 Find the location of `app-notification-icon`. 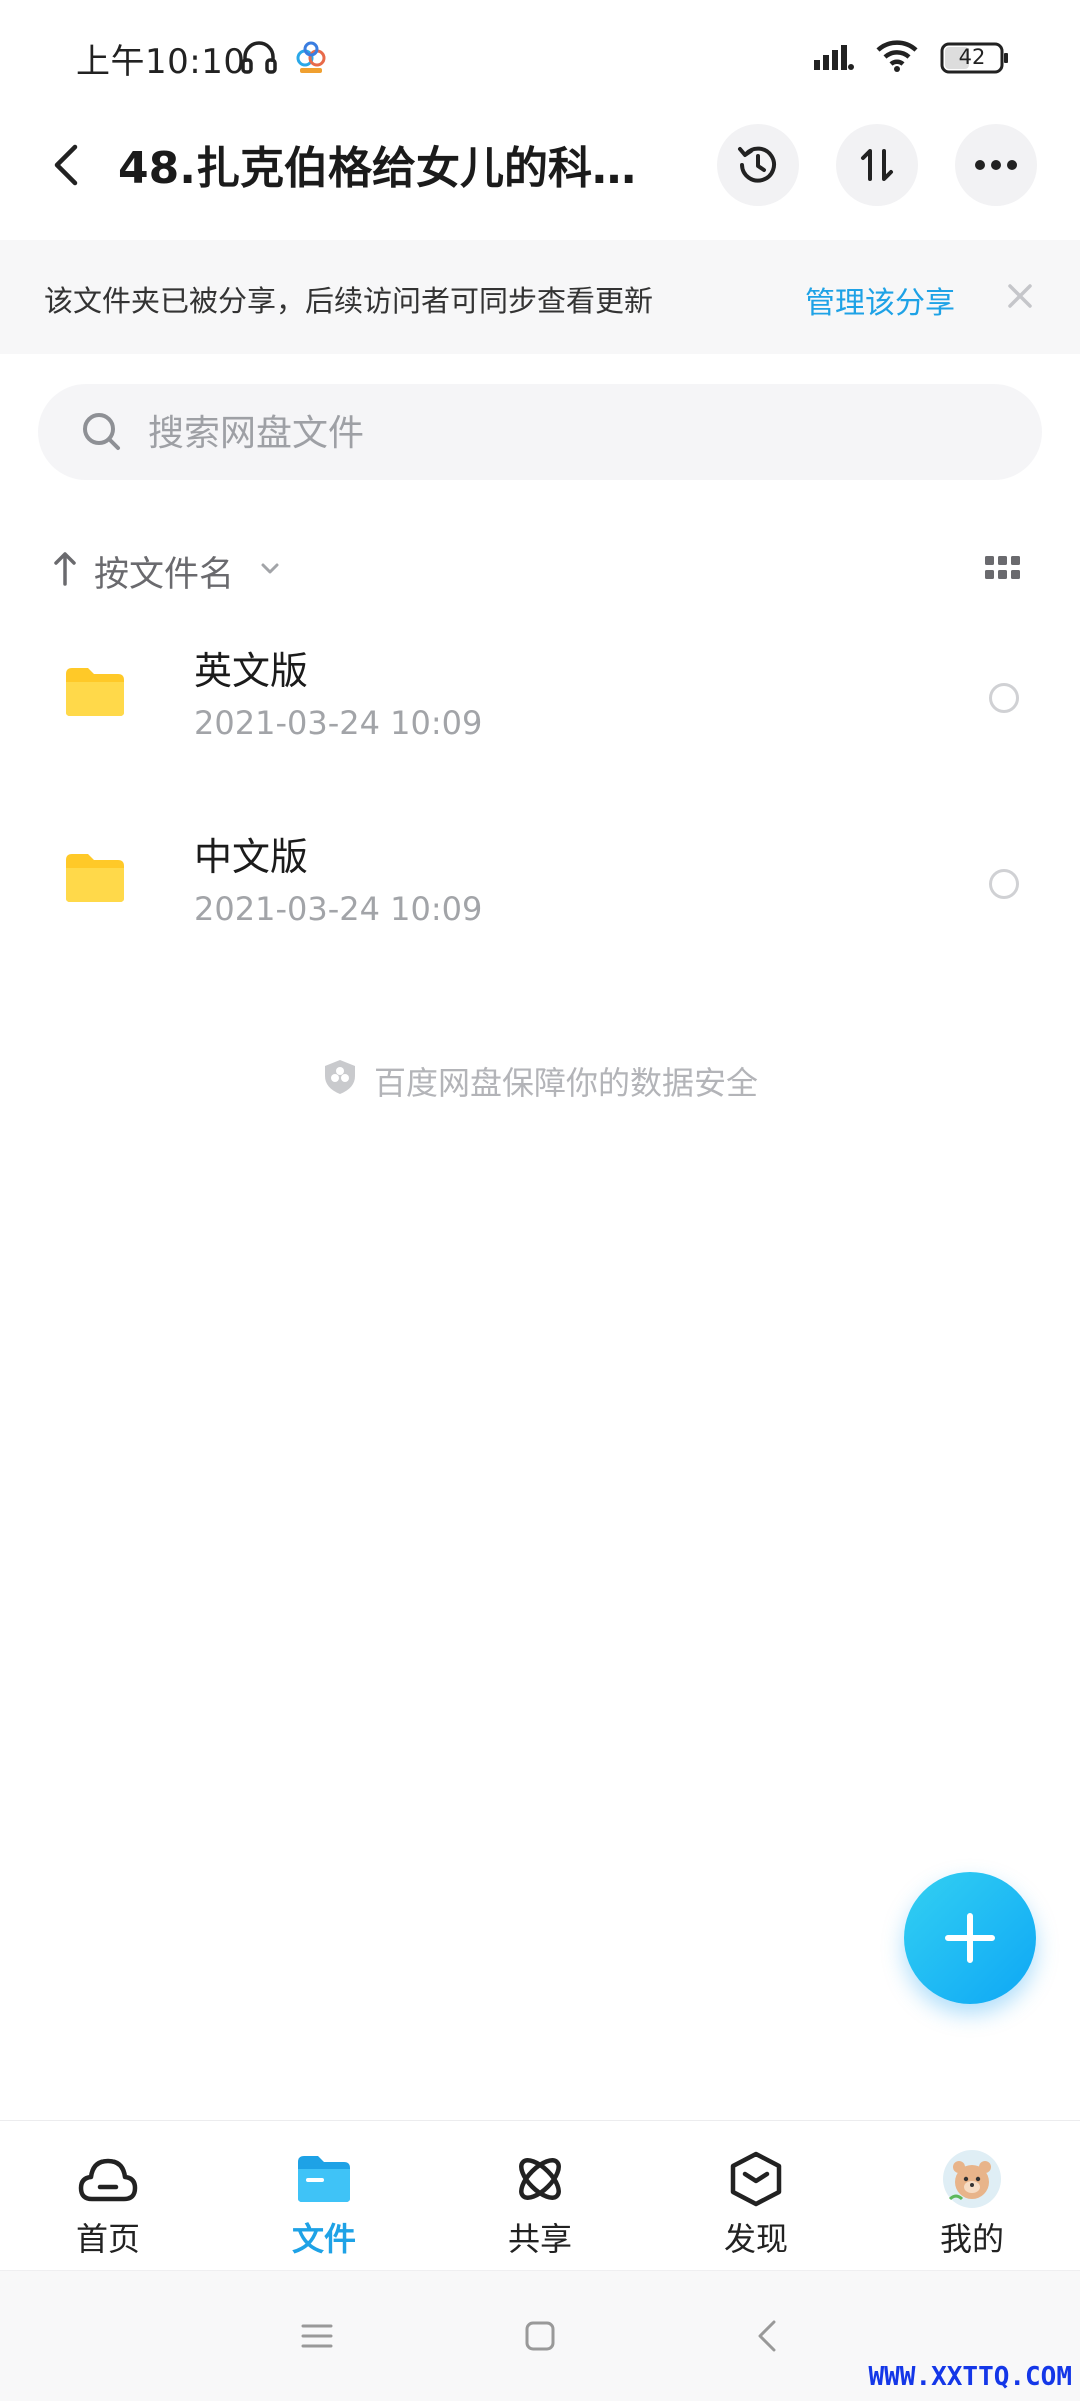

app-notification-icon is located at coordinates (311, 59).